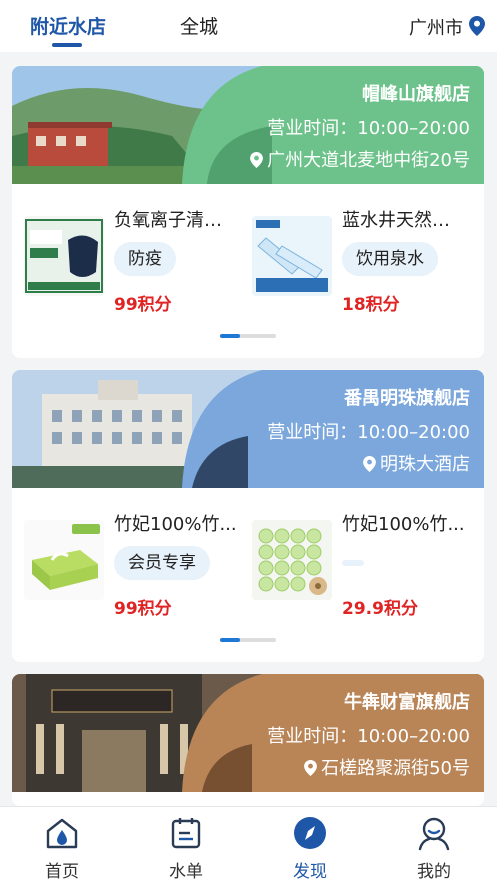  Describe the element at coordinates (390, 259) in the screenshot. I see `product-tag: 饮用泉水` at that location.